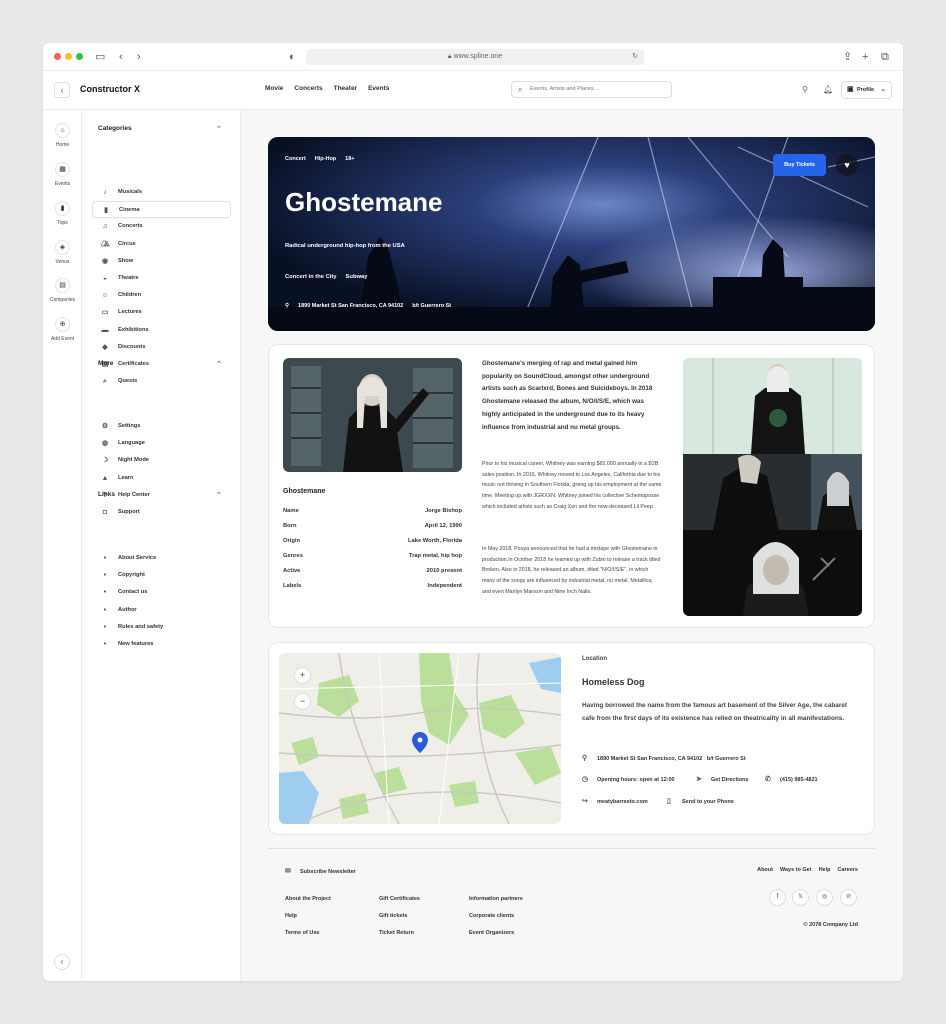 The image size is (946, 1024). I want to click on collapse-sidebar-button: ‹, so click(62, 962).